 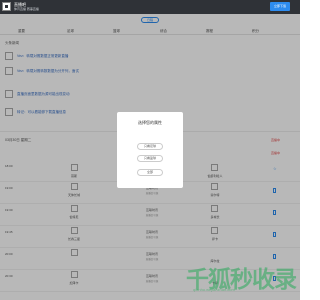 What do you see at coordinates (280, 6) in the screenshot?
I see `open-app-button: 立即下载` at bounding box center [280, 6].